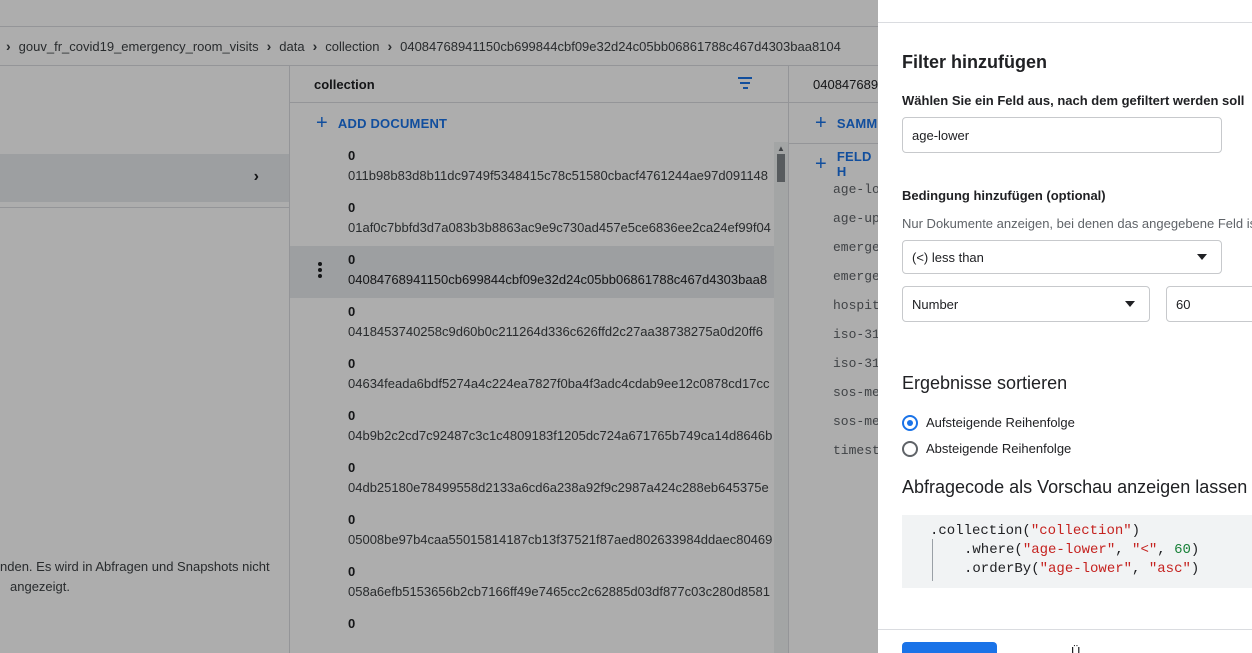 The height and width of the screenshot is (653, 1252). Describe the element at coordinates (941, 135) in the screenshot. I see `field-input-value: age-lower` at that location.